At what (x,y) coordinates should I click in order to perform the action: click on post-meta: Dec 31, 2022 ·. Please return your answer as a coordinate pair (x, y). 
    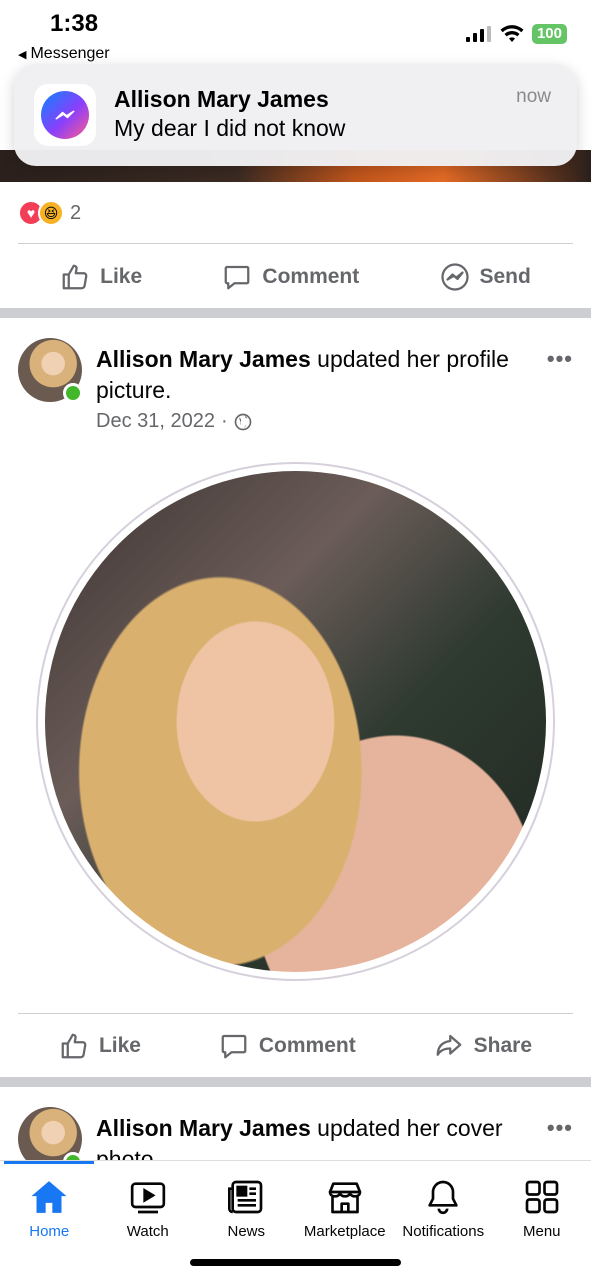
    Looking at the image, I should click on (174, 421).